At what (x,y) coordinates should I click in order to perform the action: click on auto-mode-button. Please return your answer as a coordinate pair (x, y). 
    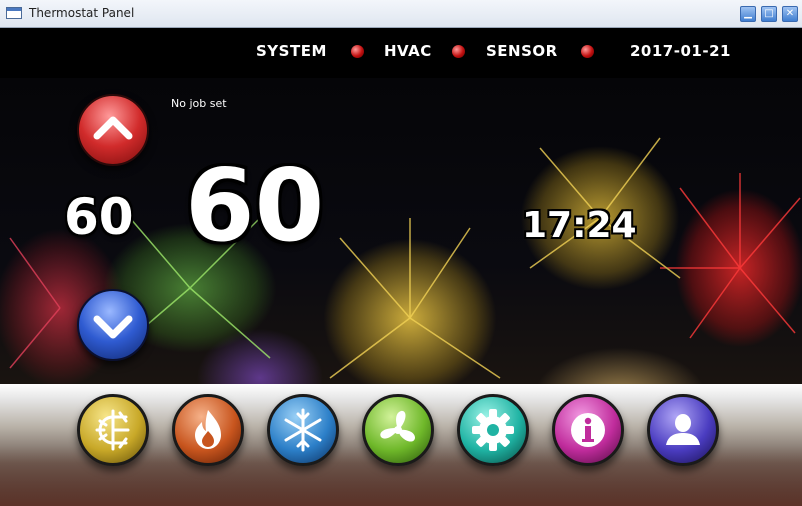
    Looking at the image, I should click on (113, 430).